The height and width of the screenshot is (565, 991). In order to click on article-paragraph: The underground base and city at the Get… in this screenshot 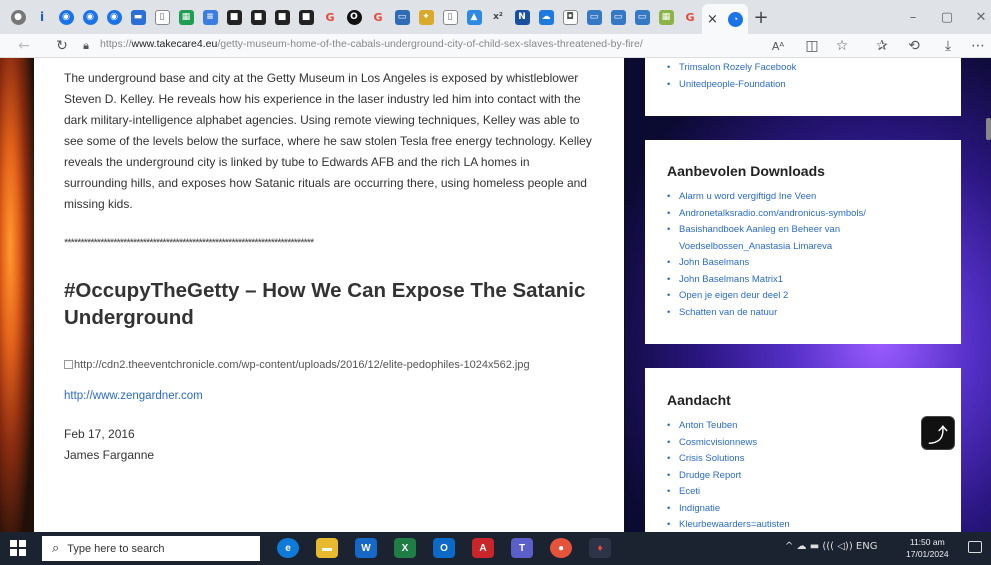, I will do `click(328, 141)`.